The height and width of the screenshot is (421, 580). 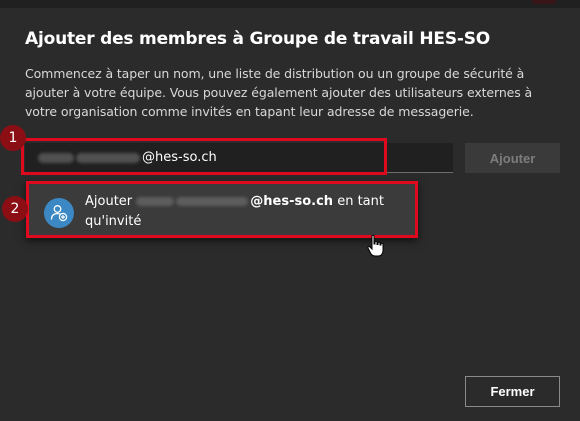 What do you see at coordinates (13, 138) in the screenshot?
I see `step-badge-1: 1` at bounding box center [13, 138].